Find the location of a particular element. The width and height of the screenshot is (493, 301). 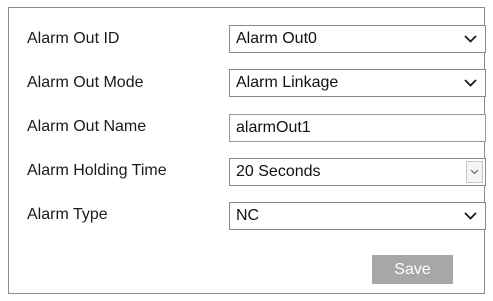

alarm-out-mode-label: Alarm Out Mode is located at coordinates (85, 82).